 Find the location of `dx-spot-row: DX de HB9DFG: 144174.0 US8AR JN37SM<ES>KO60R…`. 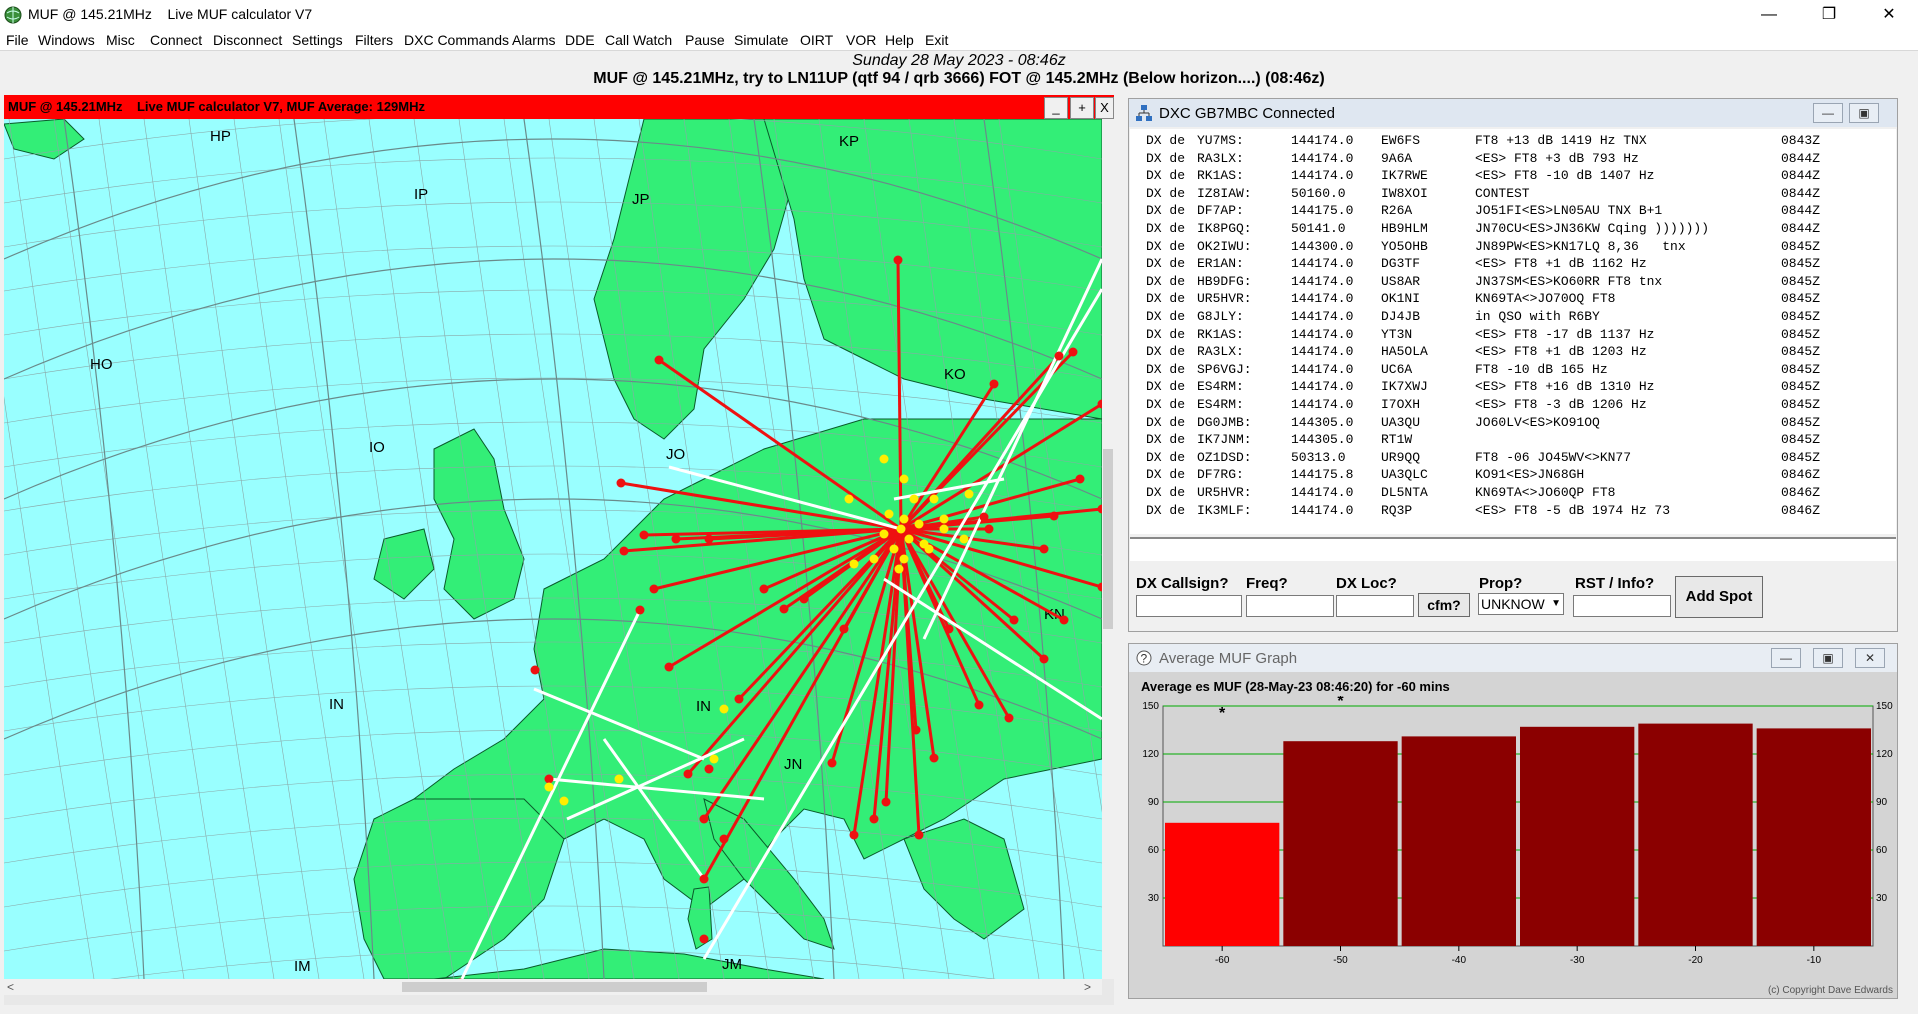

dx-spot-row: DX de HB9DFG: 144174.0 US8AR JN37SM<ES>KO60R… is located at coordinates (1496, 282).